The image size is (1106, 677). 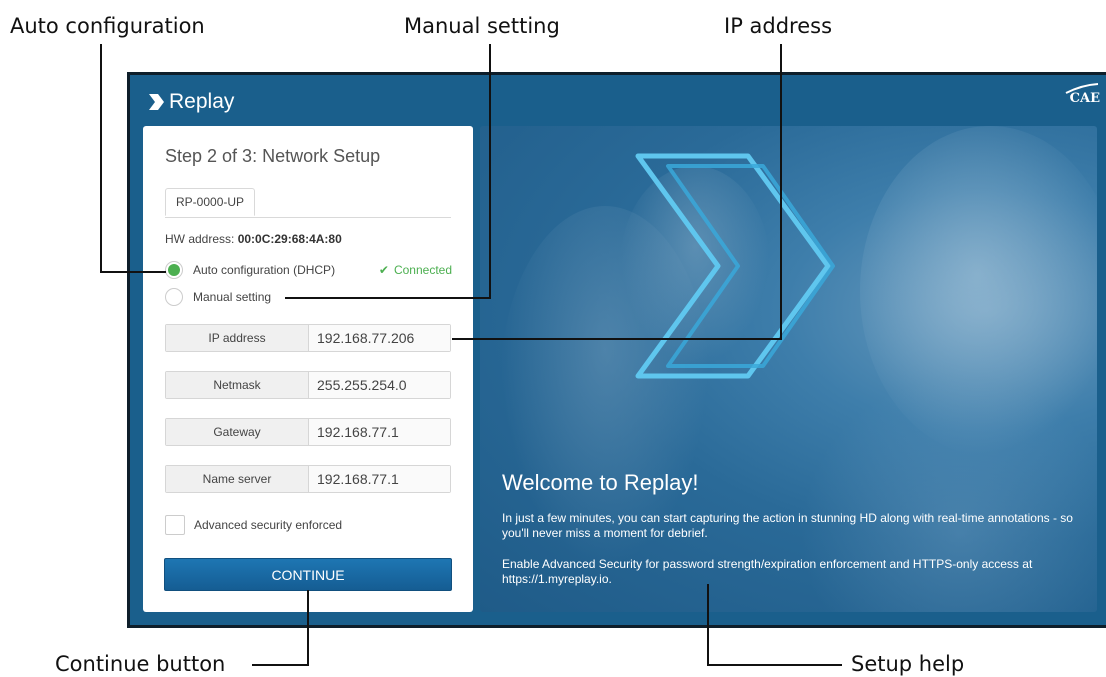 I want to click on hw-address: HW address: 00:0C:29:68:4A:80, so click(x=253, y=239).